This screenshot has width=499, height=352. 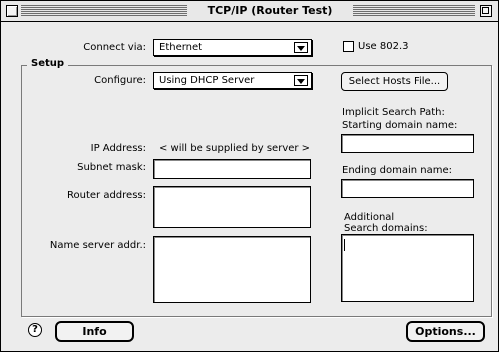 What do you see at coordinates (235, 148) in the screenshot?
I see `ip-address-value: < will be supplied by server >` at bounding box center [235, 148].